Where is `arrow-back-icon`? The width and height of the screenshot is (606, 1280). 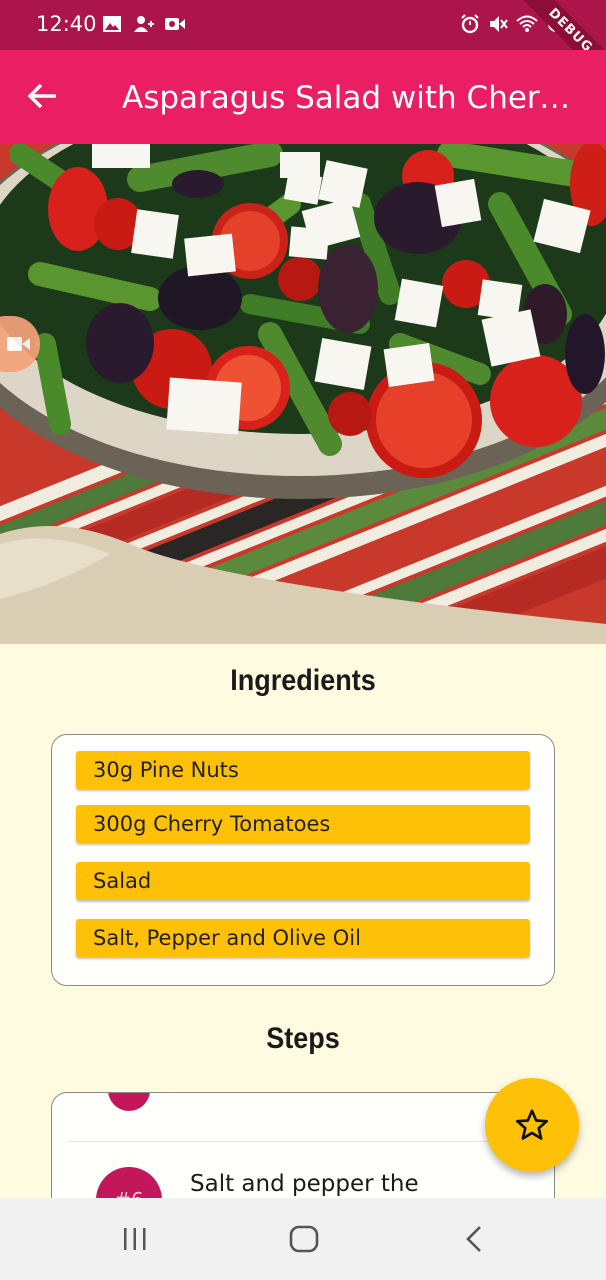 arrow-back-icon is located at coordinates (41, 96).